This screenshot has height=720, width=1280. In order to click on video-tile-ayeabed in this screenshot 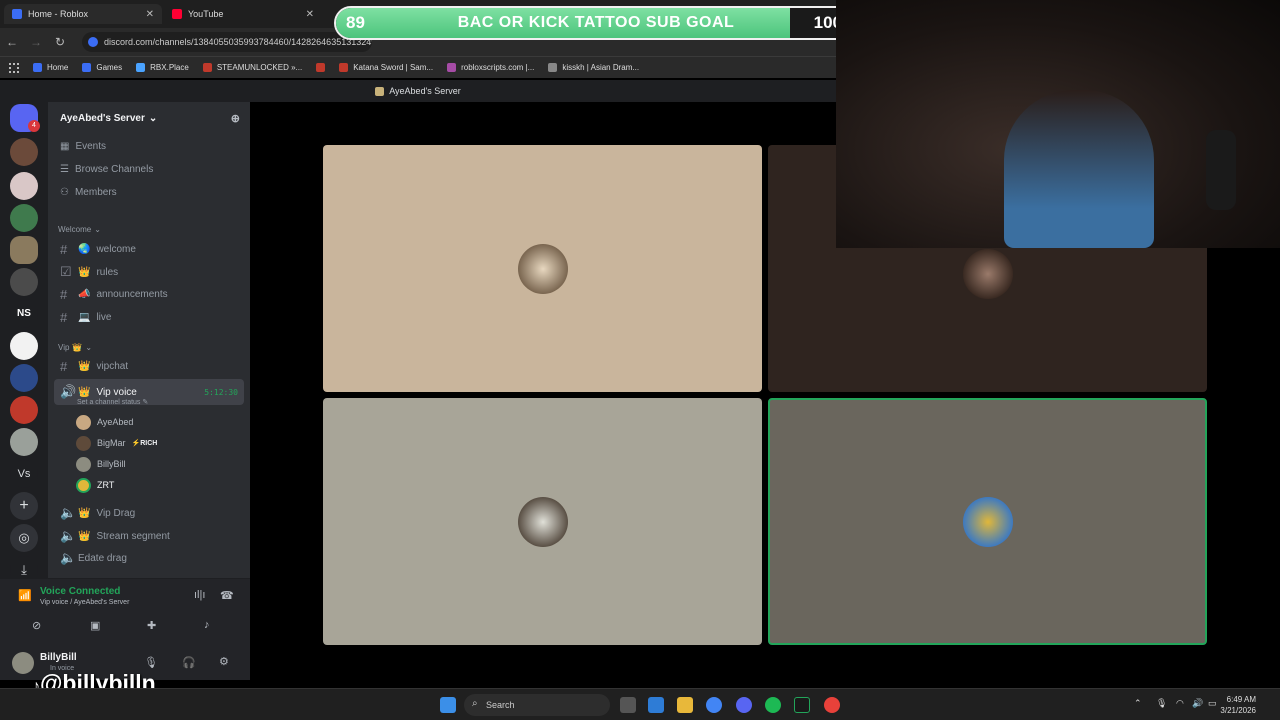, I will do `click(542, 268)`.